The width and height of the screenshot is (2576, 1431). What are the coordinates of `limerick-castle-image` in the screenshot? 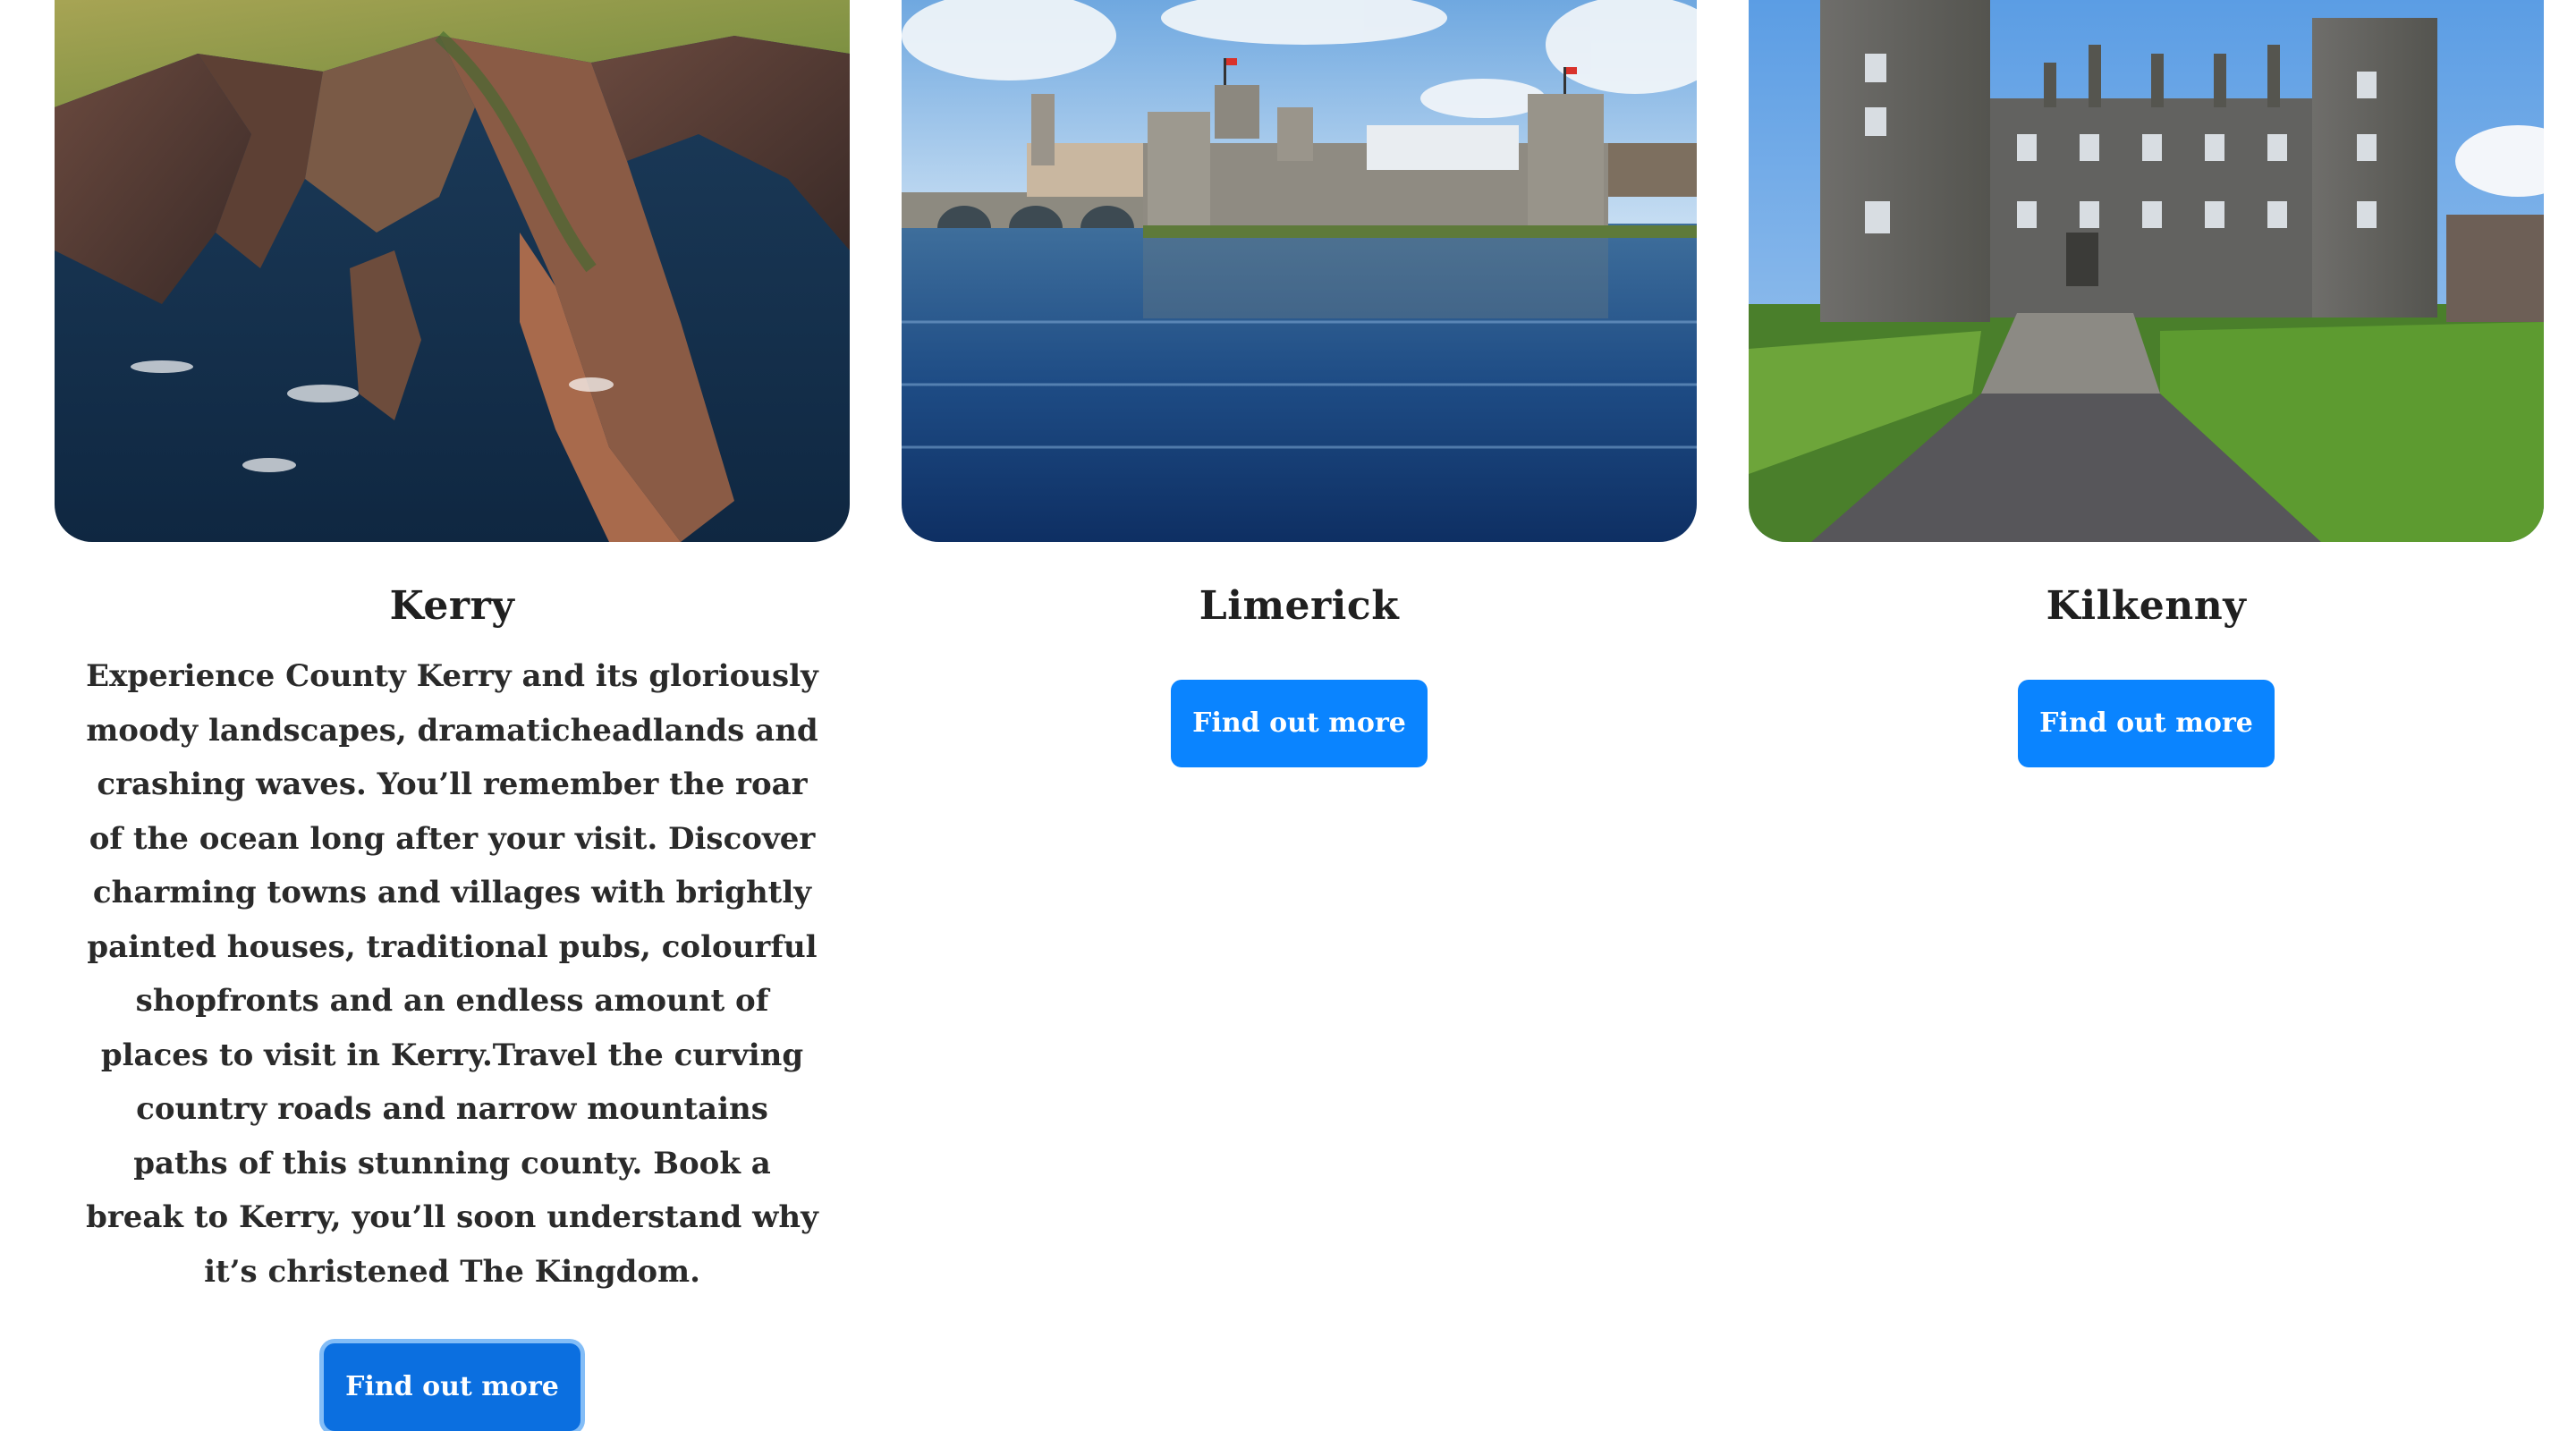 It's located at (1299, 271).